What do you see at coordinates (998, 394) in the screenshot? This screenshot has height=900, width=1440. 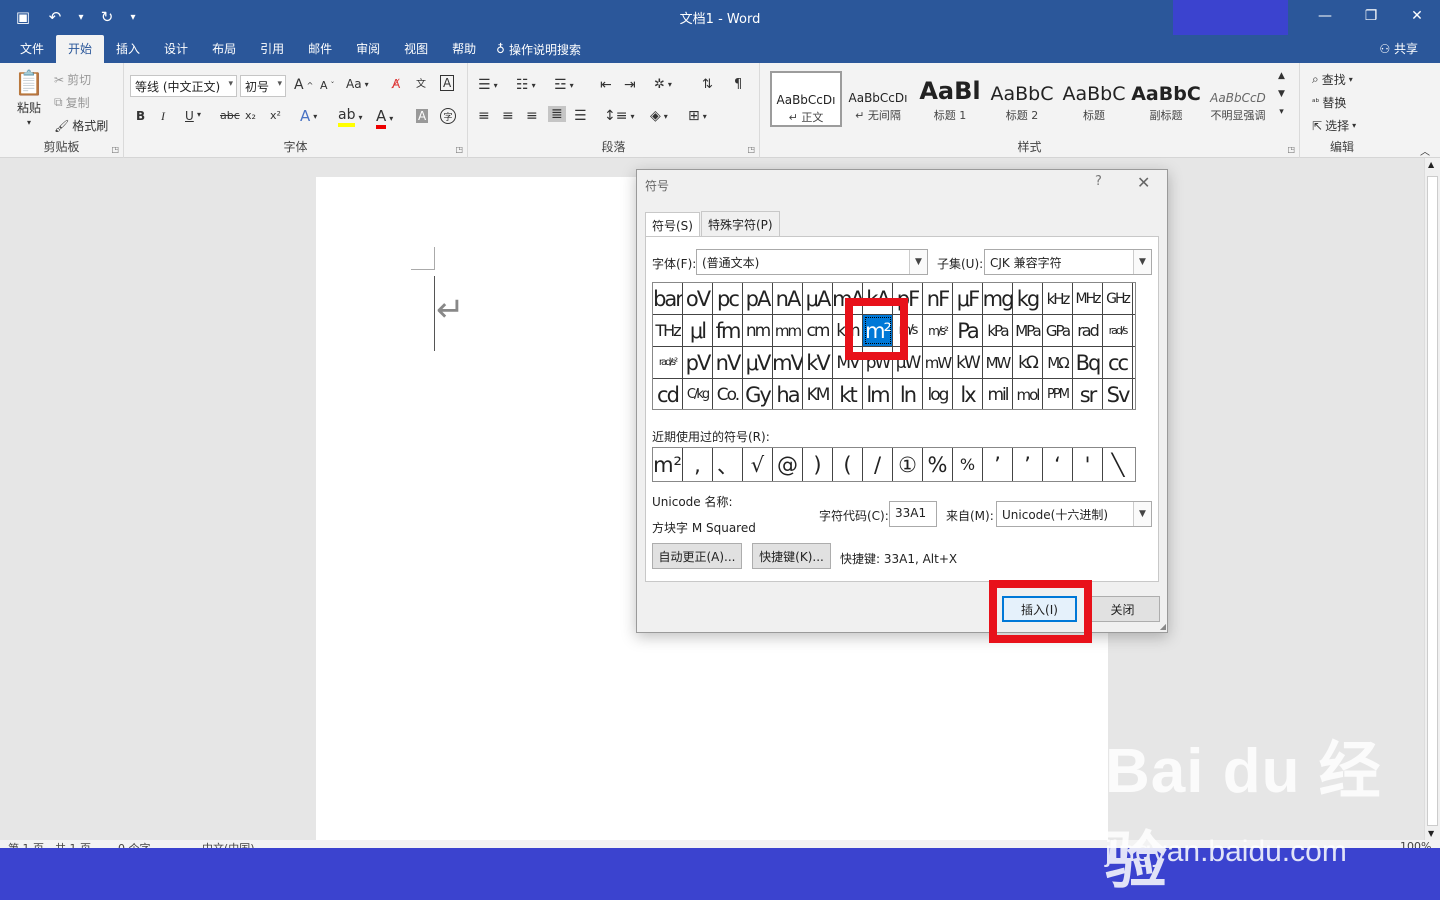 I see `symbol-cell: mil` at bounding box center [998, 394].